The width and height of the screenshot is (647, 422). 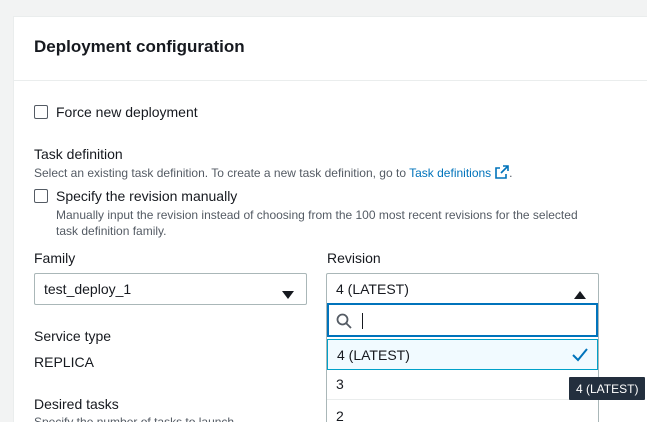 I want to click on family-select: test_deploy_1, so click(x=170, y=289).